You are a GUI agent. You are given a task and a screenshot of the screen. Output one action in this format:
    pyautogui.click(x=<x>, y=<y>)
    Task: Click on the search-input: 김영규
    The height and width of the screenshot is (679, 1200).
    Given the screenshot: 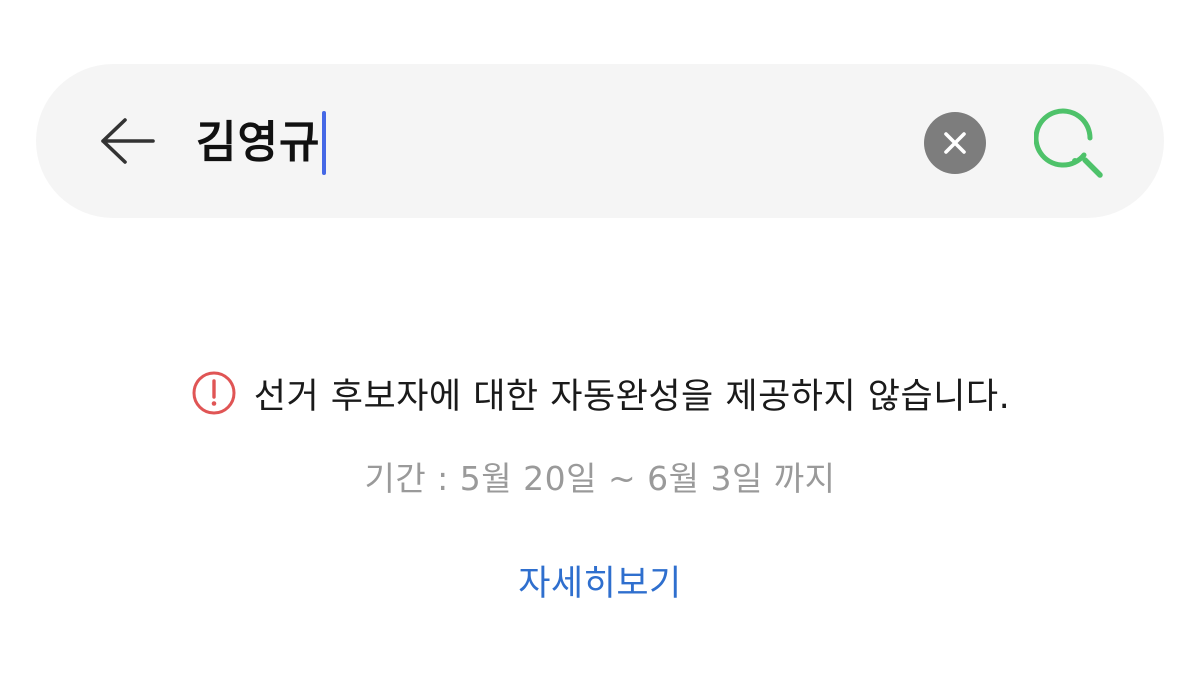 What is the action you would take?
    pyautogui.click(x=261, y=143)
    